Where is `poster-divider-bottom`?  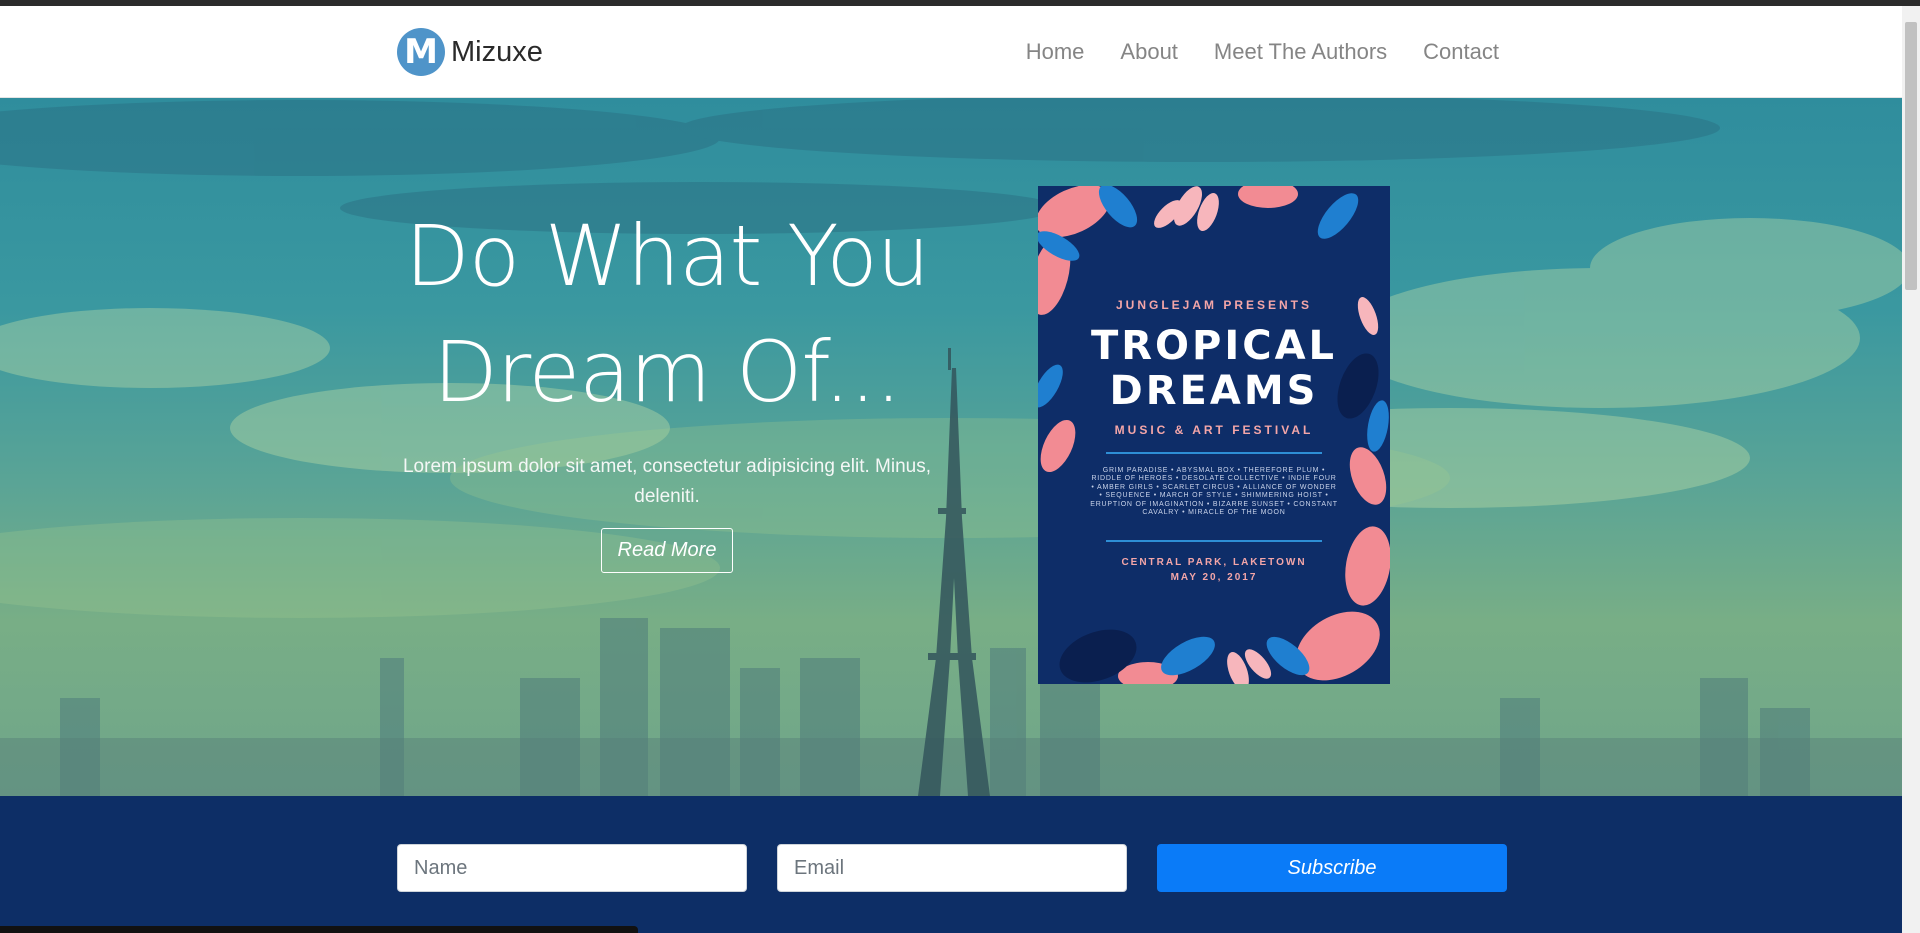 poster-divider-bottom is located at coordinates (1214, 541).